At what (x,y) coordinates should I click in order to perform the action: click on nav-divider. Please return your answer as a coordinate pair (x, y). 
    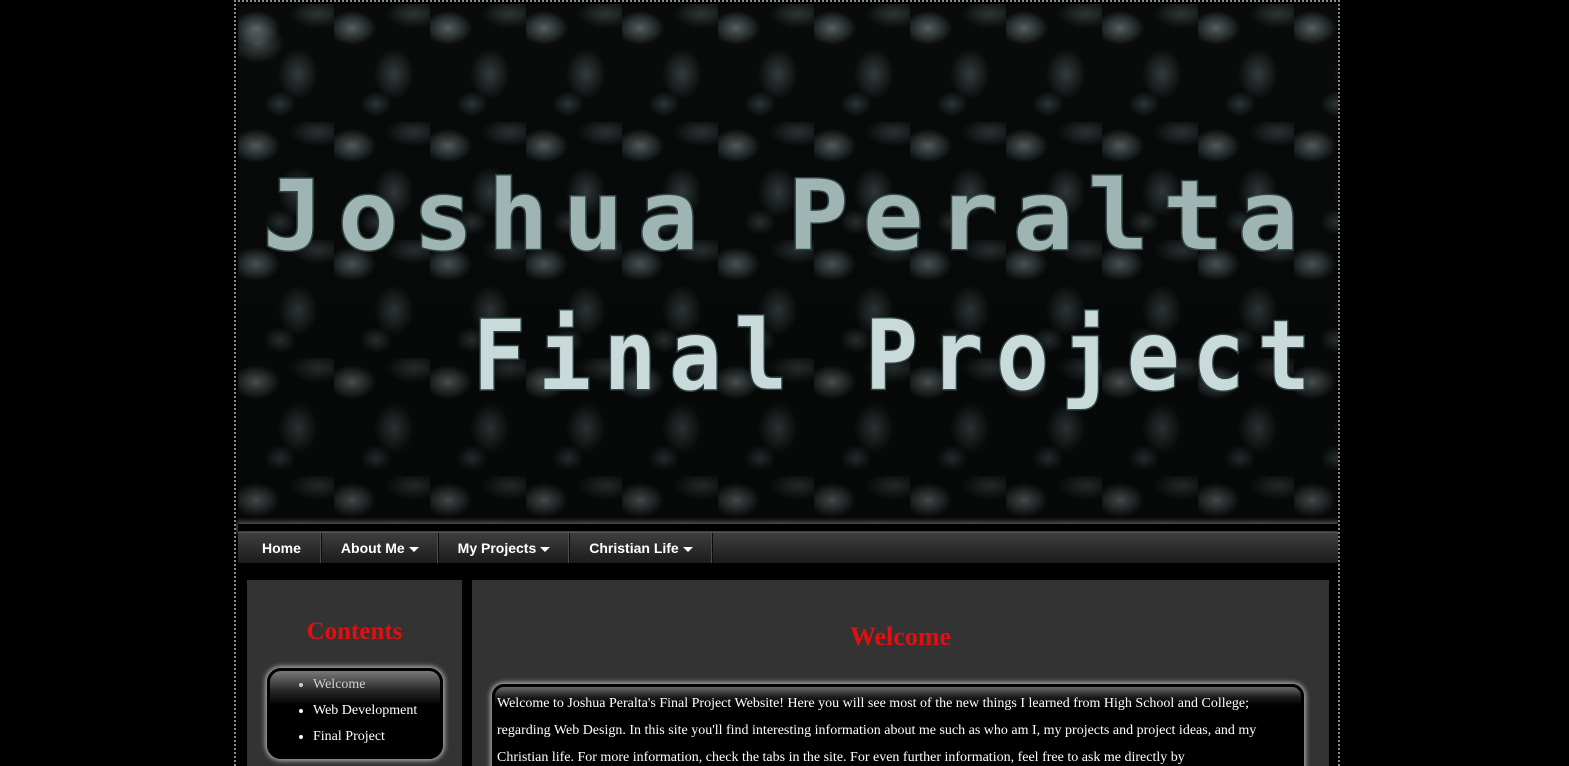
    Looking at the image, I should click on (788, 527).